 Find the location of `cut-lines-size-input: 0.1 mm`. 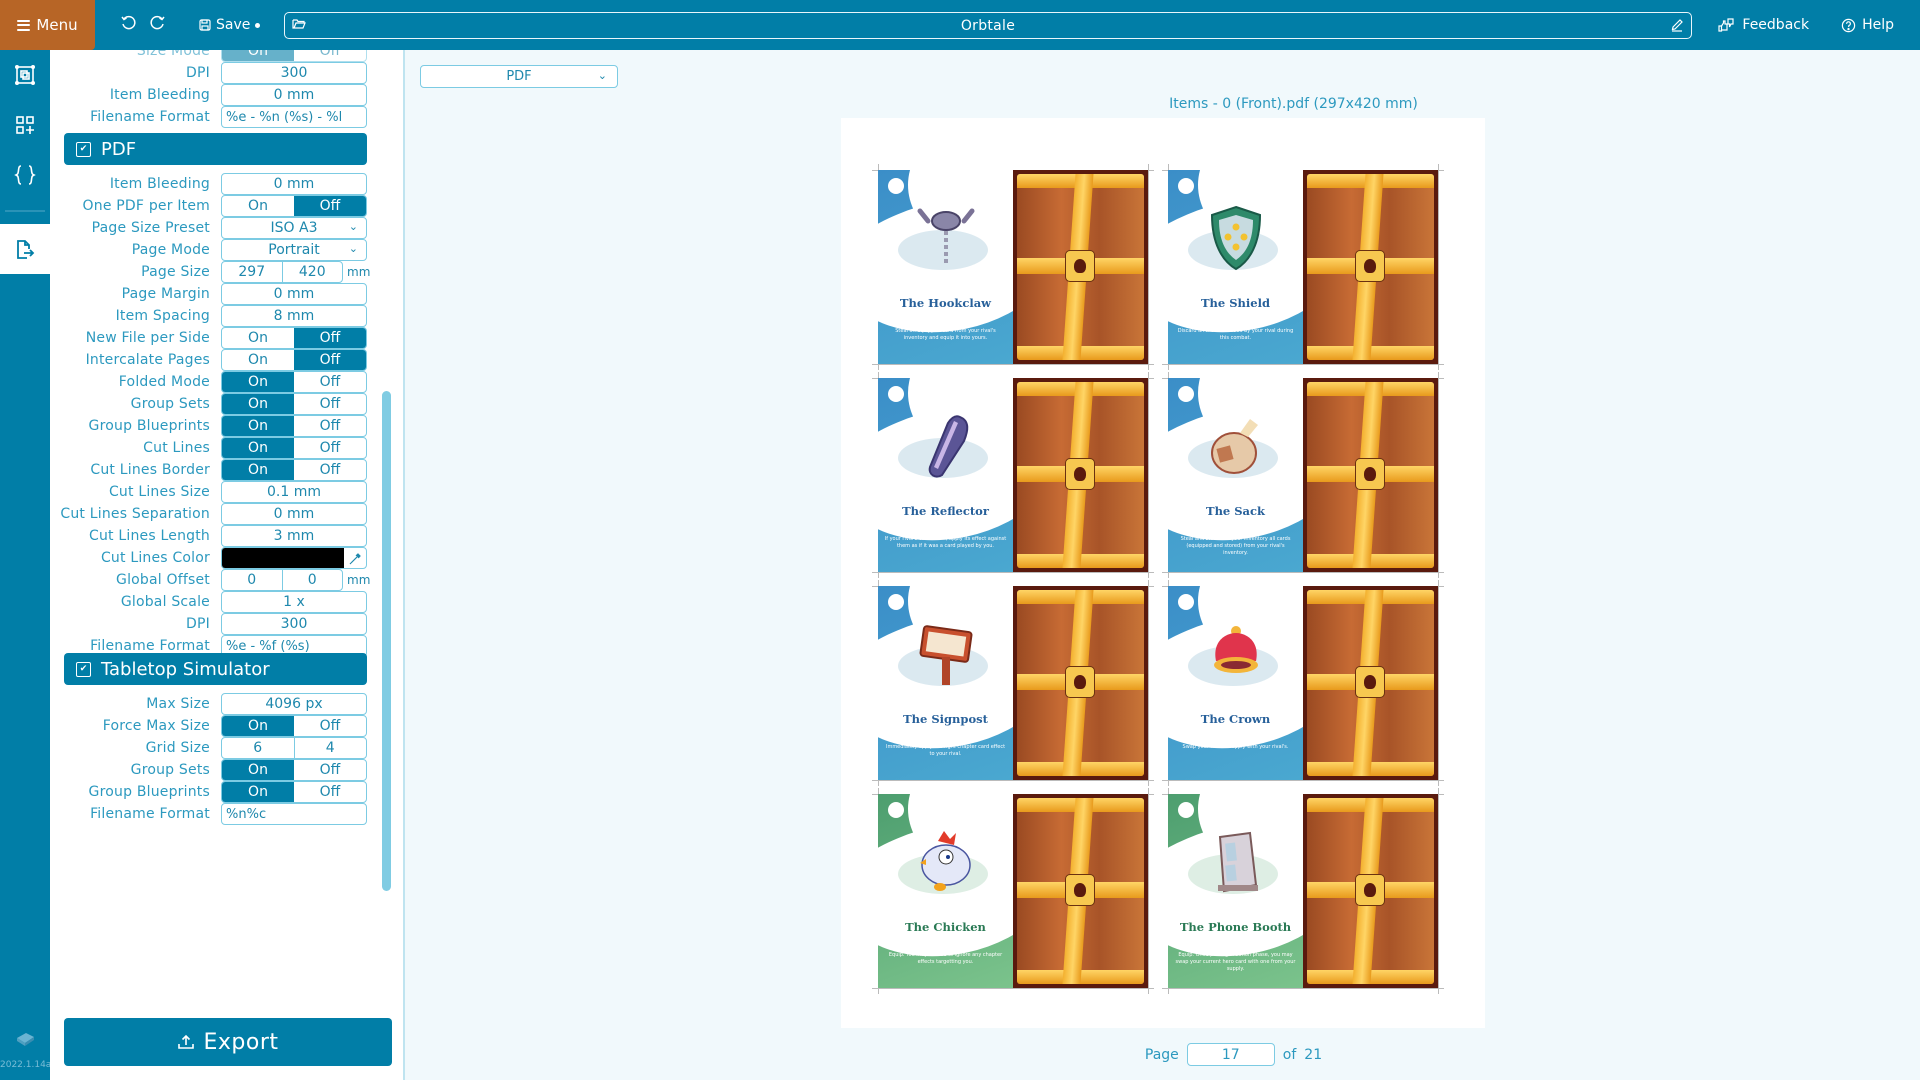

cut-lines-size-input: 0.1 mm is located at coordinates (294, 492).